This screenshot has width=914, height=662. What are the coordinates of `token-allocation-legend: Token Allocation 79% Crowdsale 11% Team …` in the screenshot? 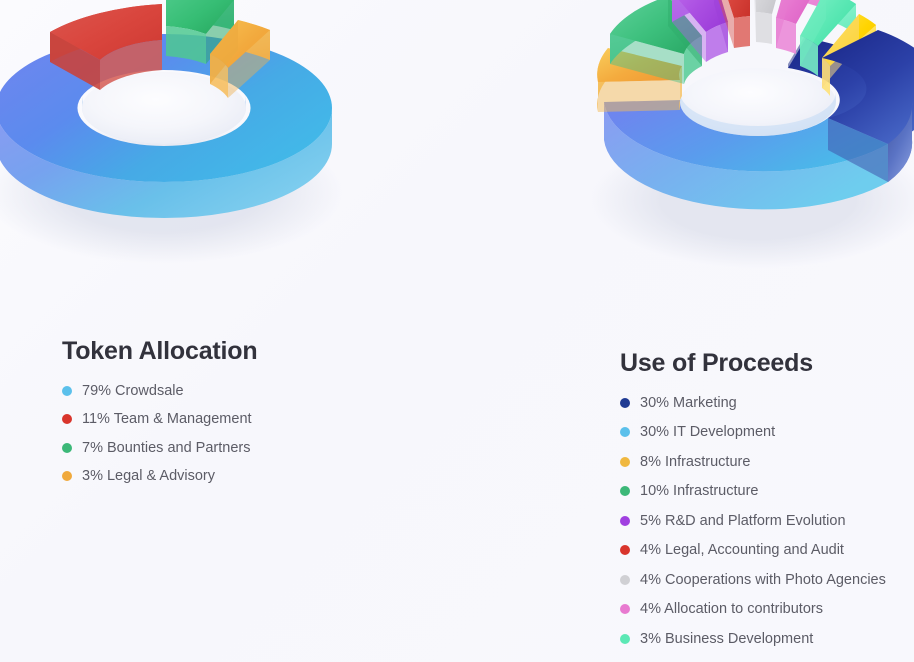 It's located at (282, 417).